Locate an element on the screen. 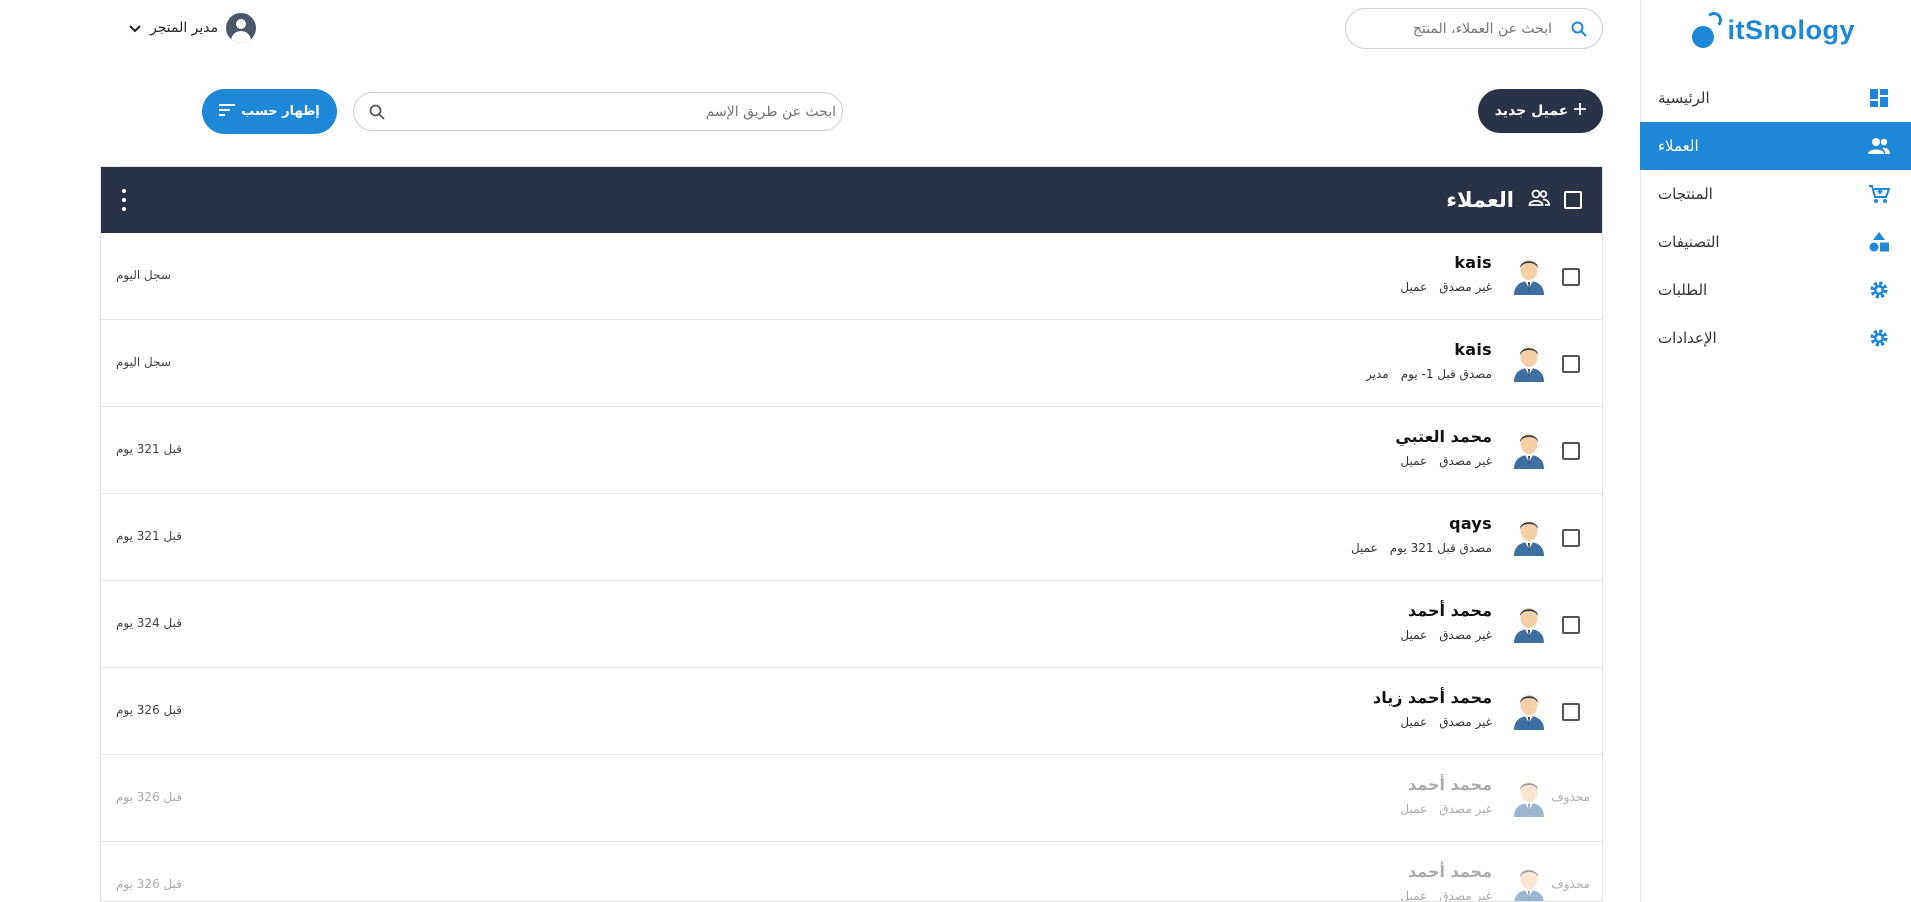 This screenshot has height=902, width=1911. customer-row: محمد أحمد زياد غير مصدق عميل قبل 326 يوم is located at coordinates (851, 711).